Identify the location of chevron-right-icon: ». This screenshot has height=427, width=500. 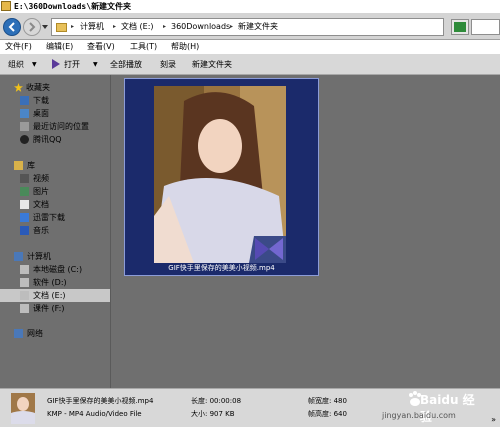
(493, 419).